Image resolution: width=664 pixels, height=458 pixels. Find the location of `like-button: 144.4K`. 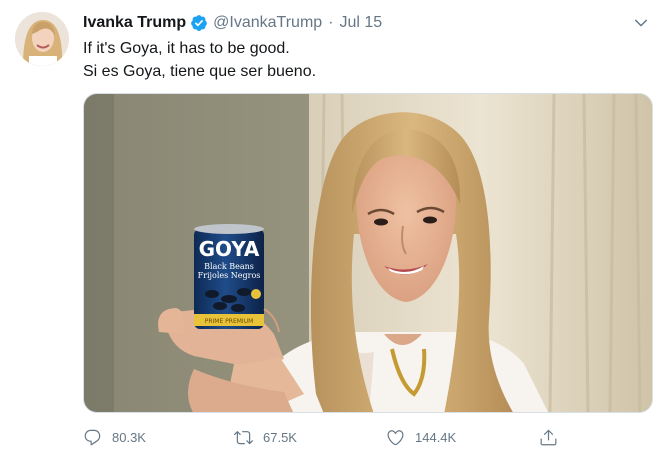

like-button: 144.4K is located at coordinates (421, 437).